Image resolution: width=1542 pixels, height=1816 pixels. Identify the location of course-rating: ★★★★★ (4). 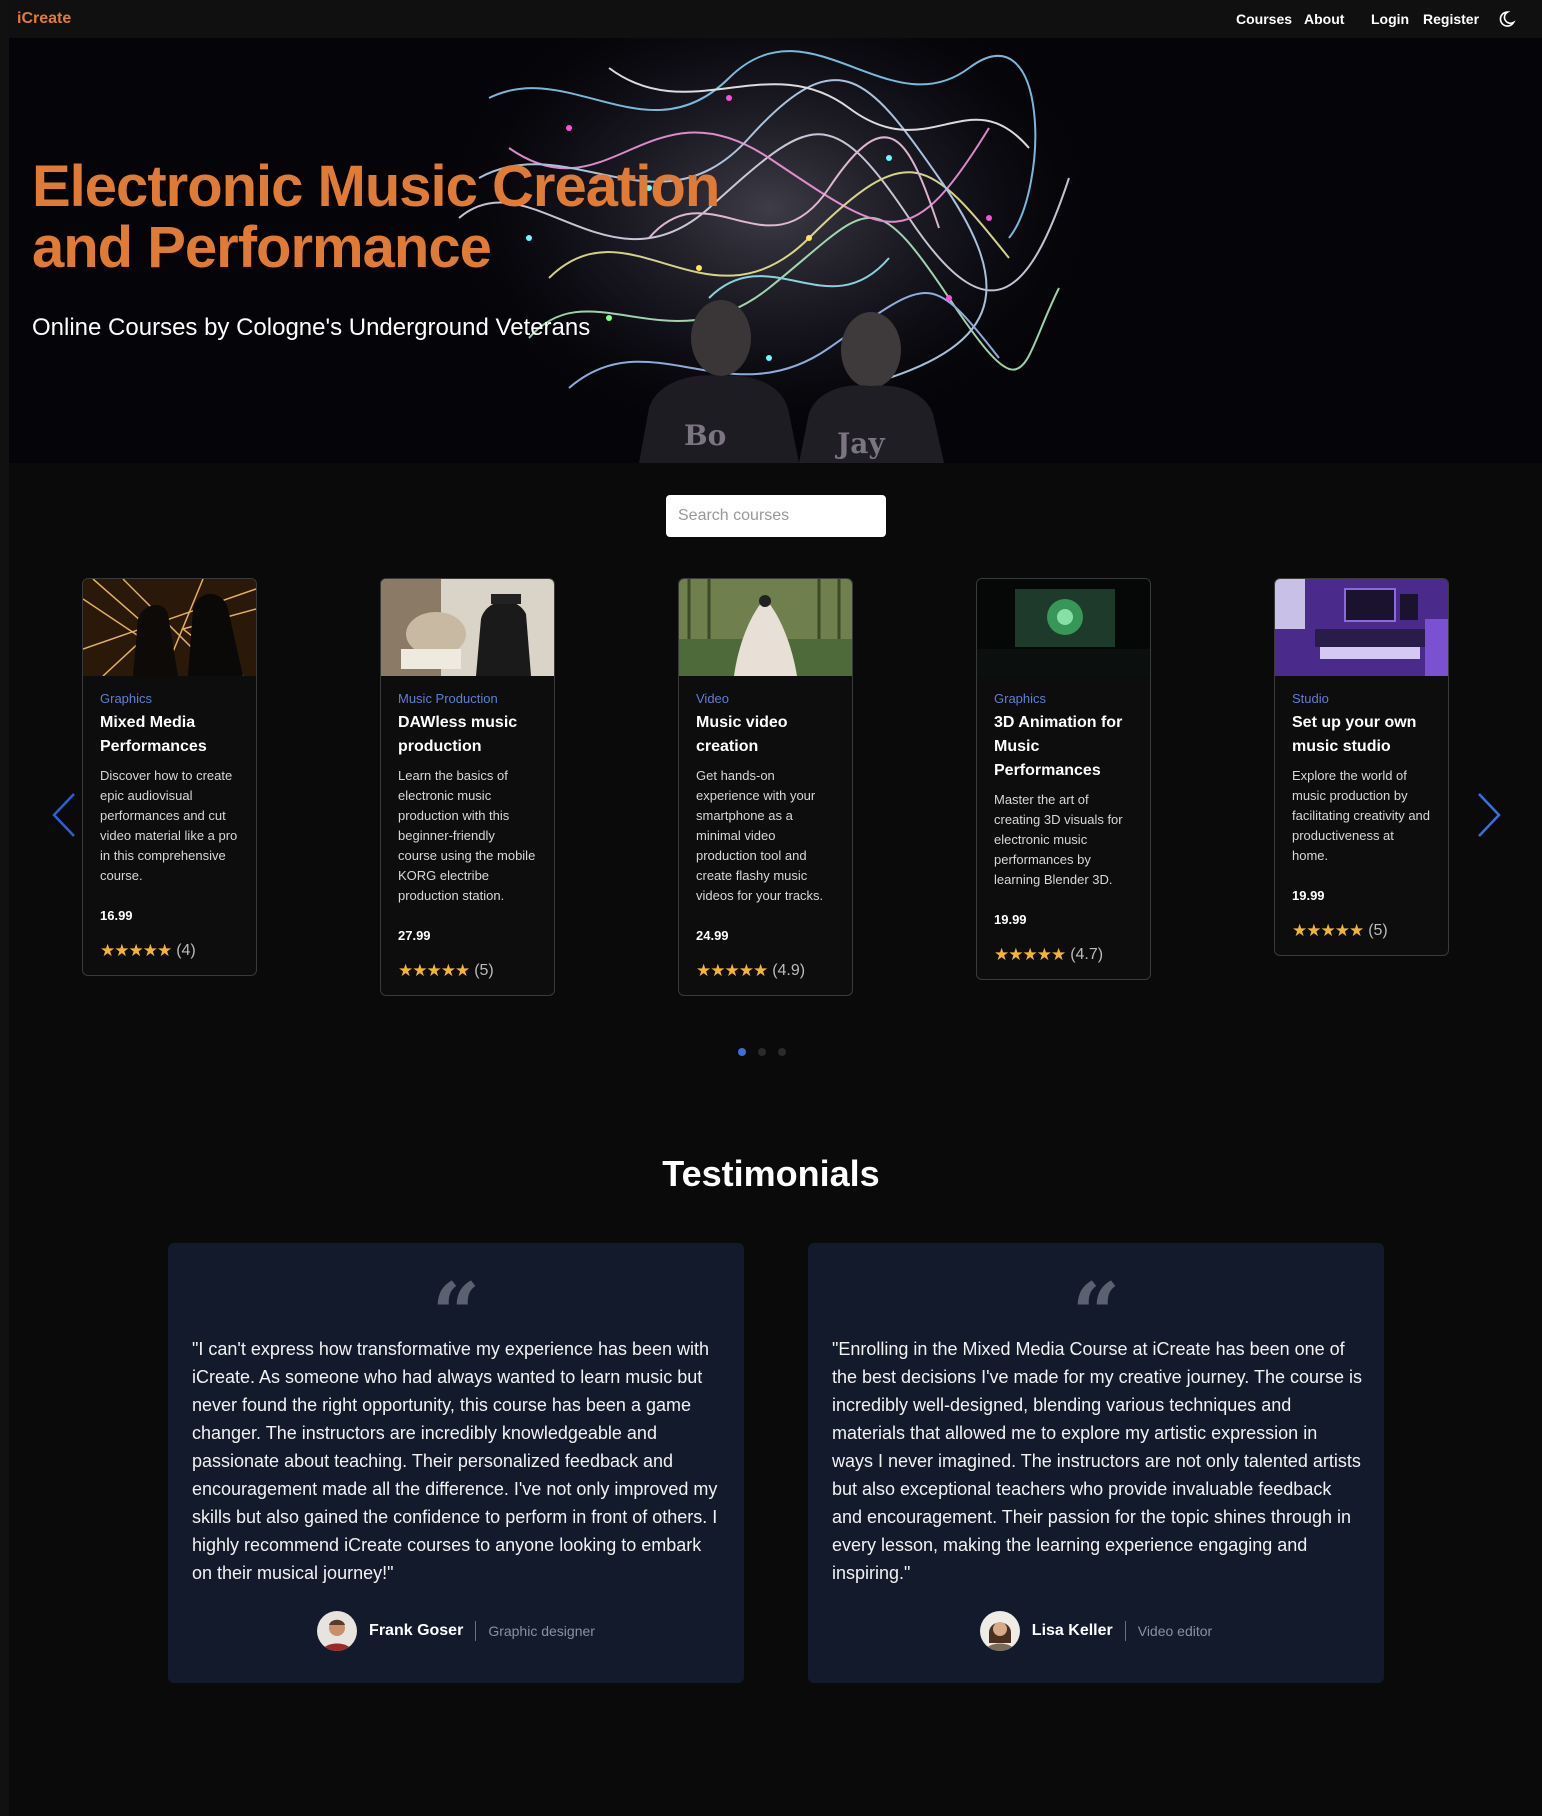
(169, 951).